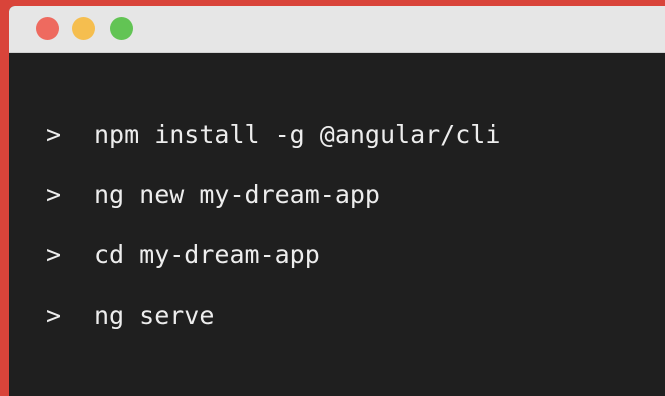 This screenshot has height=396, width=665. Describe the element at coordinates (154, 315) in the screenshot. I see `command-text: ng serve` at that location.